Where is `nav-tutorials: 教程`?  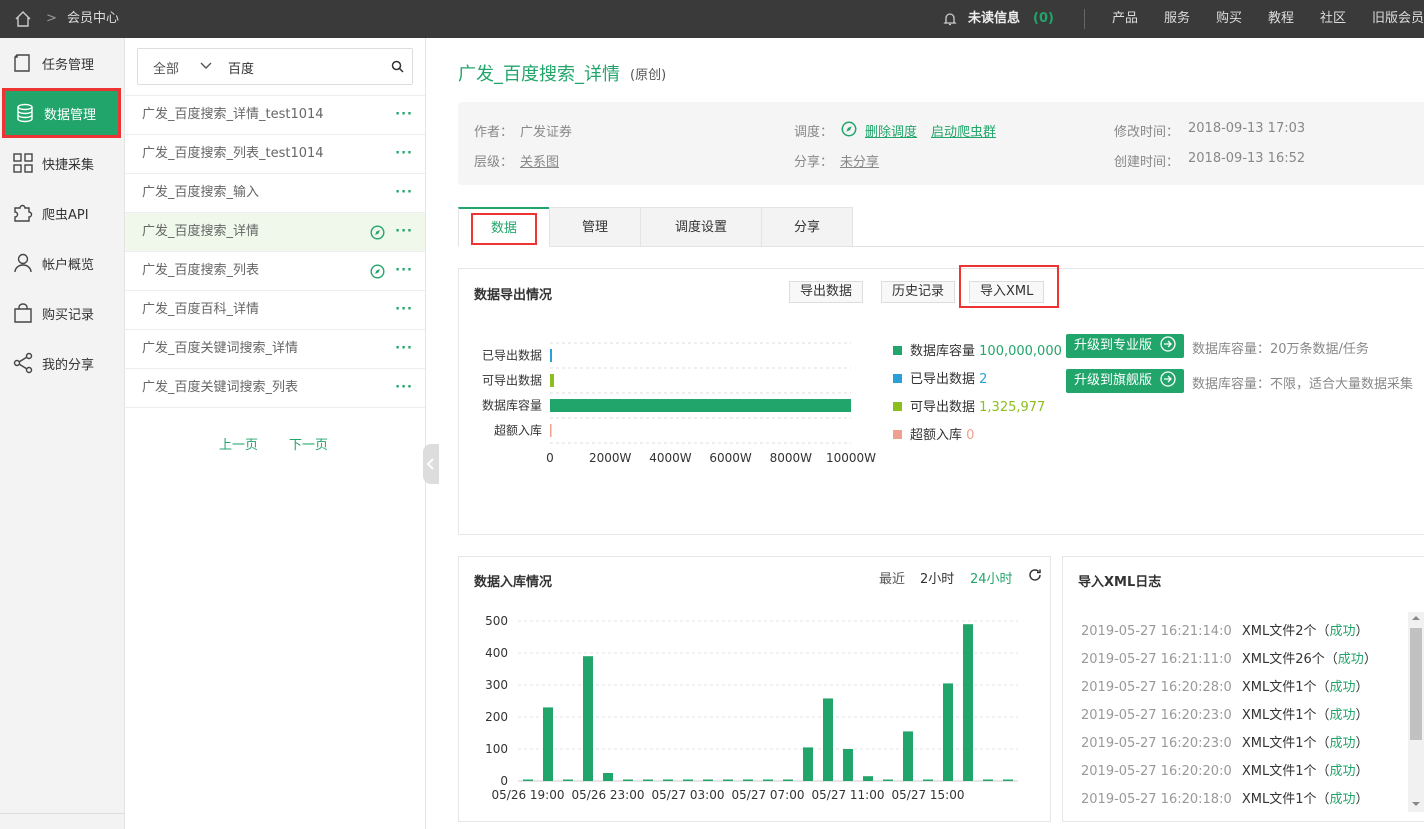 nav-tutorials: 教程 is located at coordinates (1281, 19).